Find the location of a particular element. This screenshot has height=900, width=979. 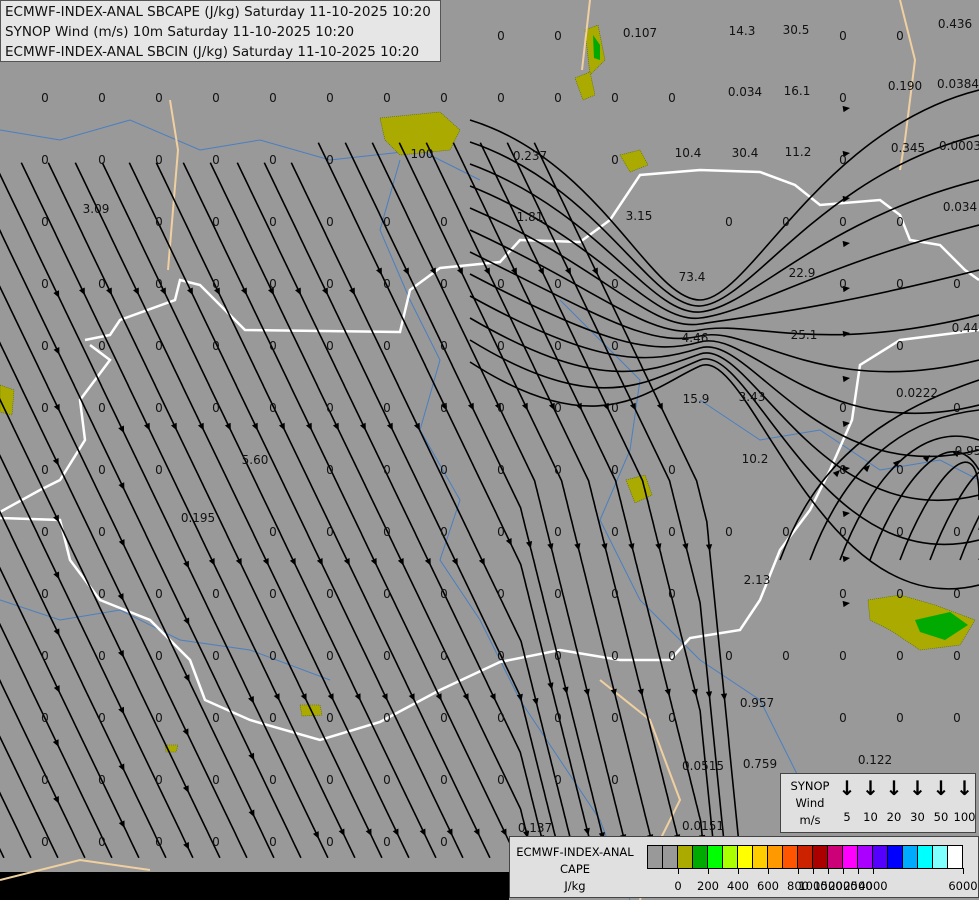

cin-value-label: 16.1 is located at coordinates (797, 91).